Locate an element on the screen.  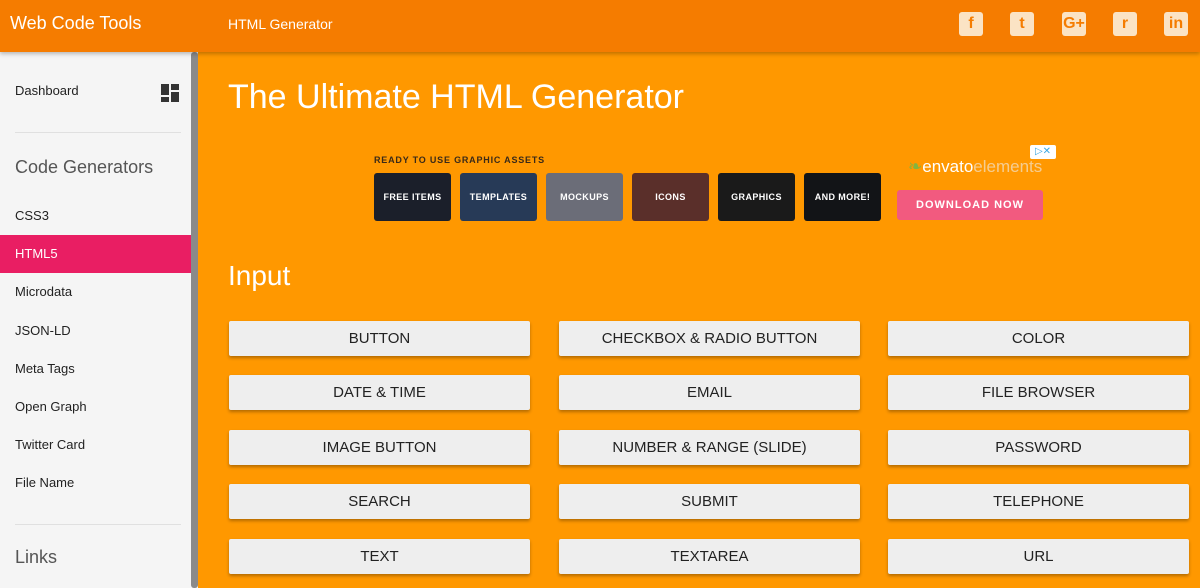
ad-caption: READY TO USE GRAPHIC ASSETS is located at coordinates (459, 160).